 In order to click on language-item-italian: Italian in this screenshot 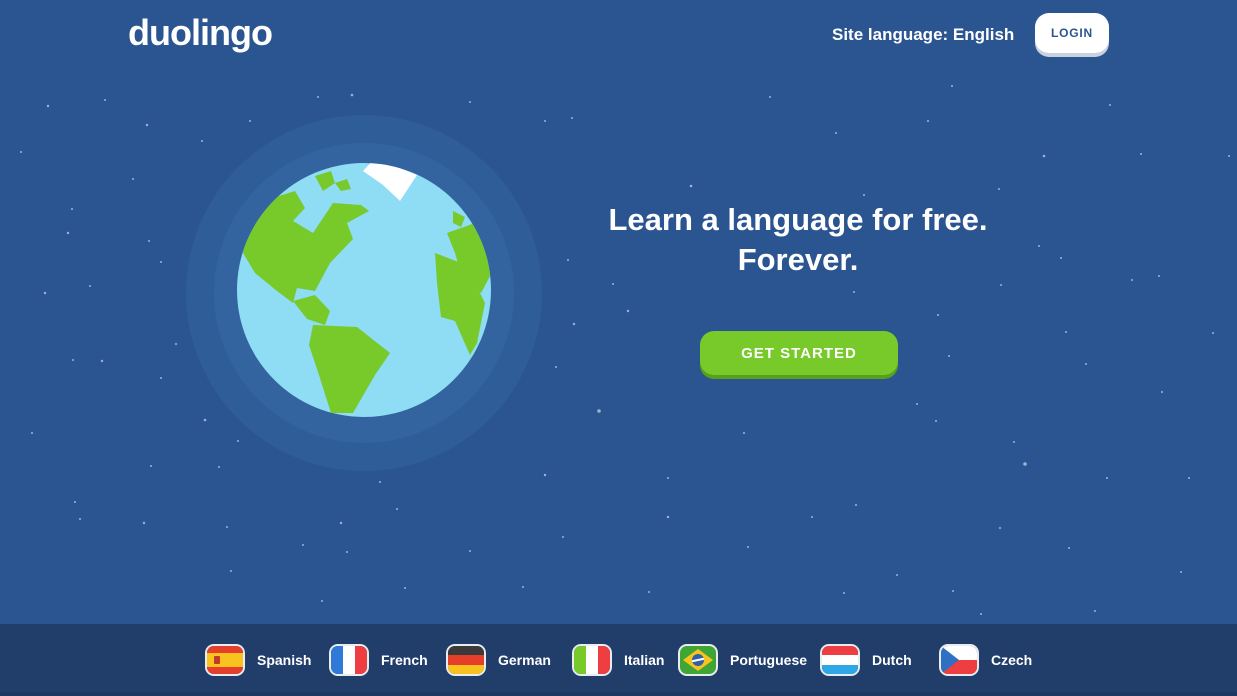, I will do `click(619, 660)`.